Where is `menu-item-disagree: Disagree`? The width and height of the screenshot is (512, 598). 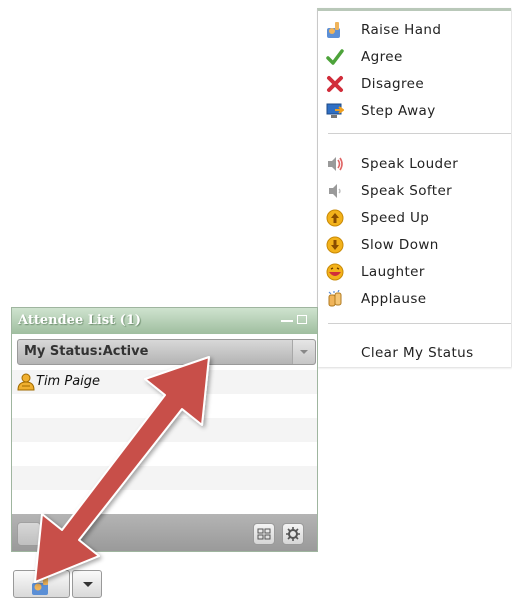 menu-item-disagree: Disagree is located at coordinates (414, 84).